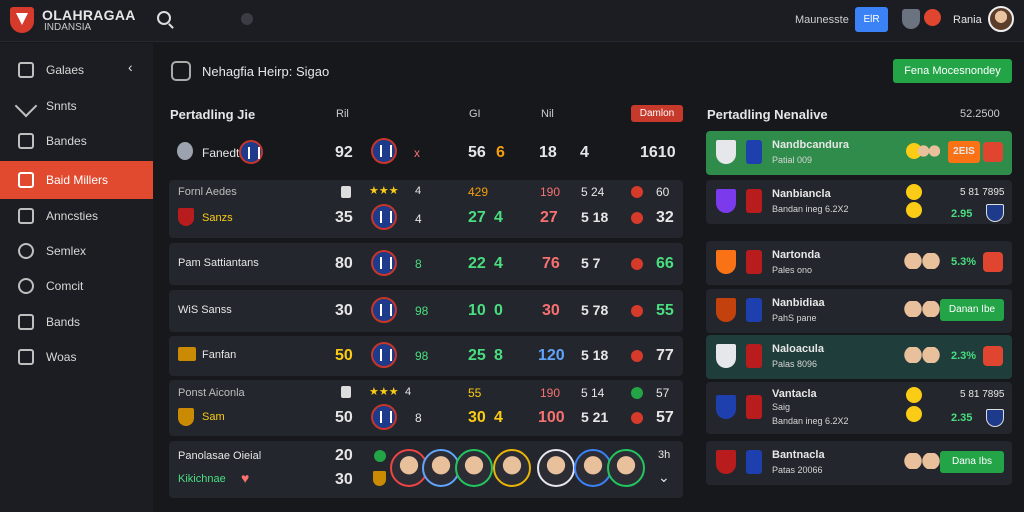 The height and width of the screenshot is (512, 1024). I want to click on item-button: Danan Ibe, so click(972, 310).